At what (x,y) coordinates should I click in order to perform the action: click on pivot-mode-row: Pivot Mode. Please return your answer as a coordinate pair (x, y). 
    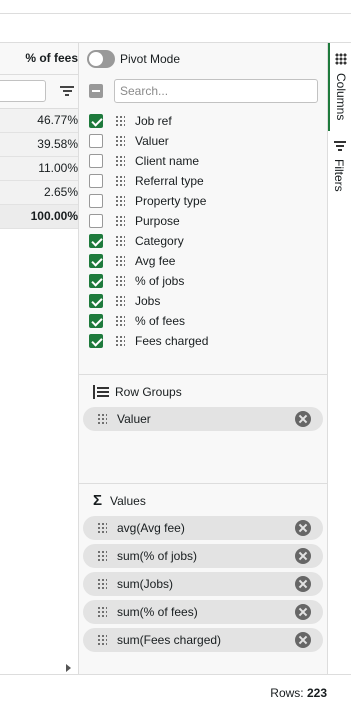
    Looking at the image, I should click on (133, 59).